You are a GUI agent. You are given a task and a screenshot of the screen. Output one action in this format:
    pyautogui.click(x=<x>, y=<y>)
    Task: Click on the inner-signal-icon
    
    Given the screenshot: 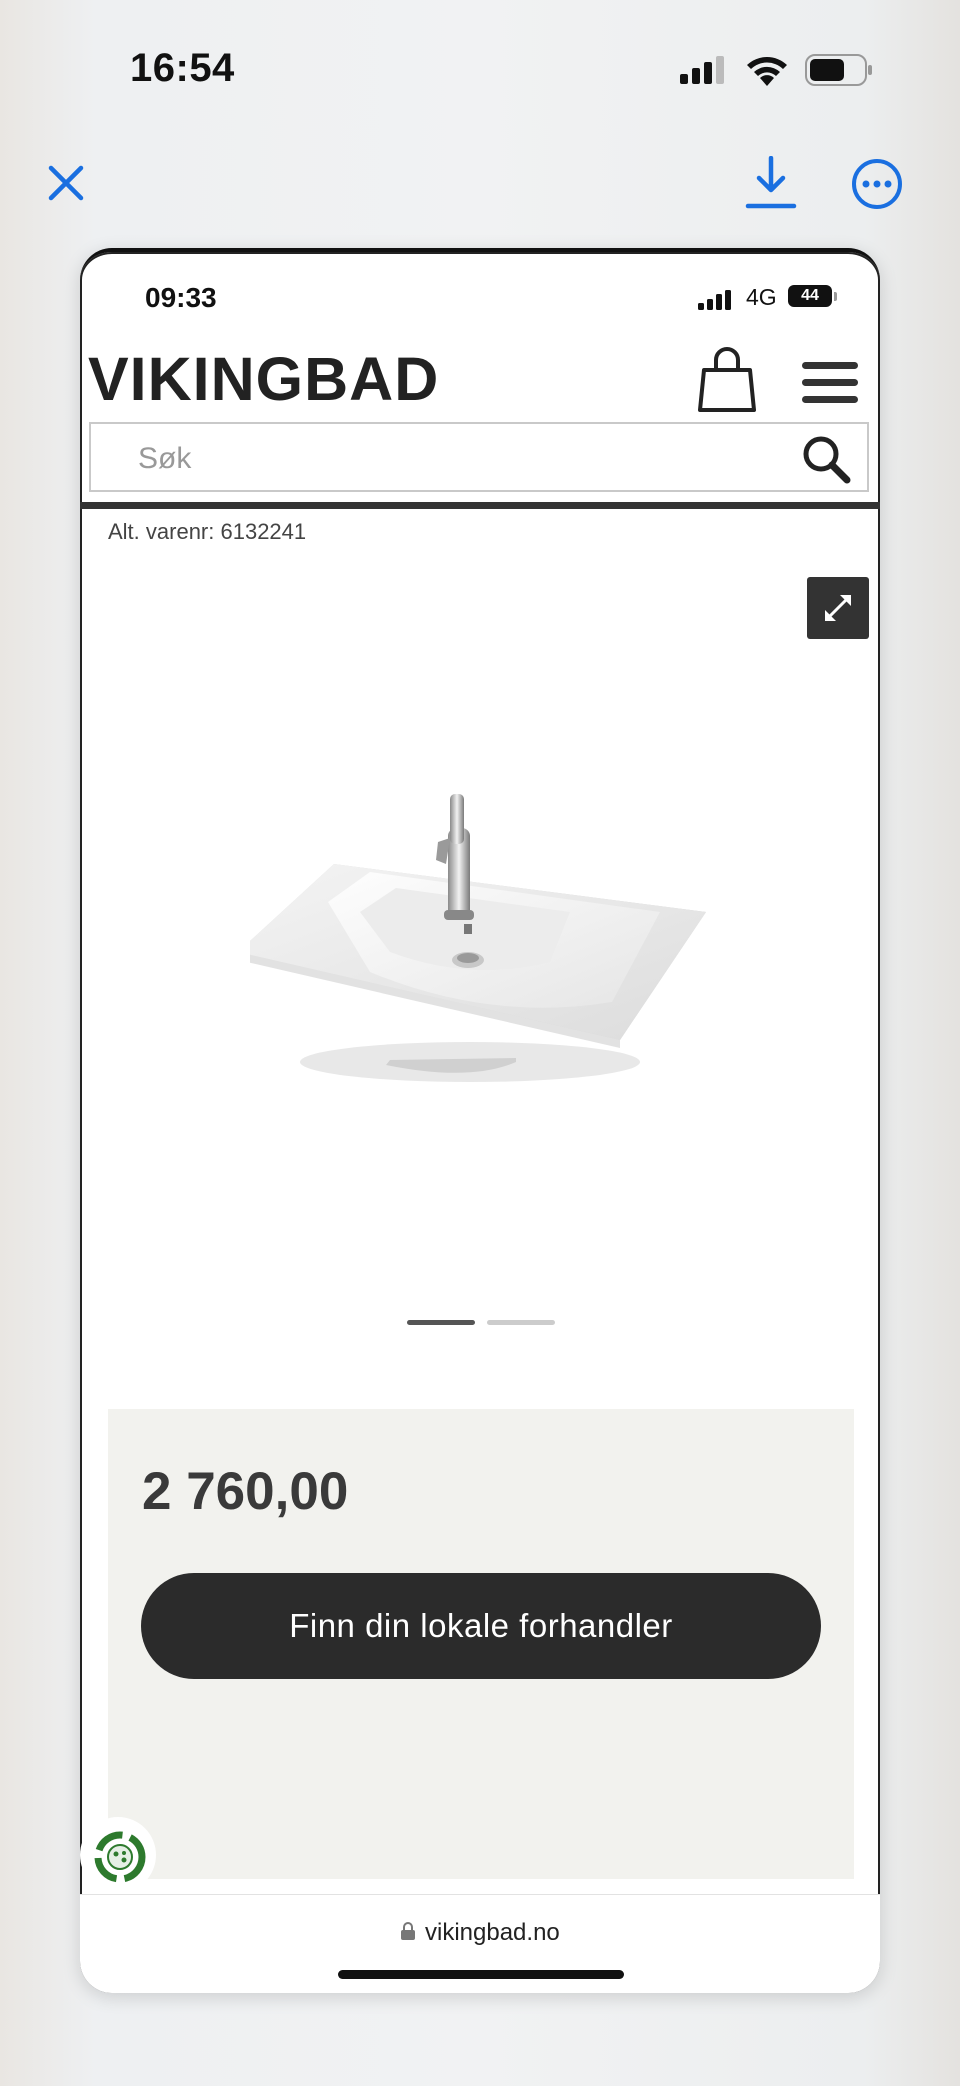 What is the action you would take?
    pyautogui.click(x=714, y=300)
    